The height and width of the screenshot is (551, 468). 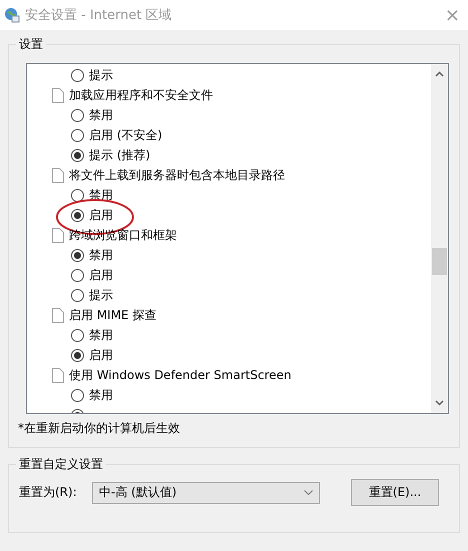 I want to click on option-label: 提示 (推荐), so click(x=119, y=155).